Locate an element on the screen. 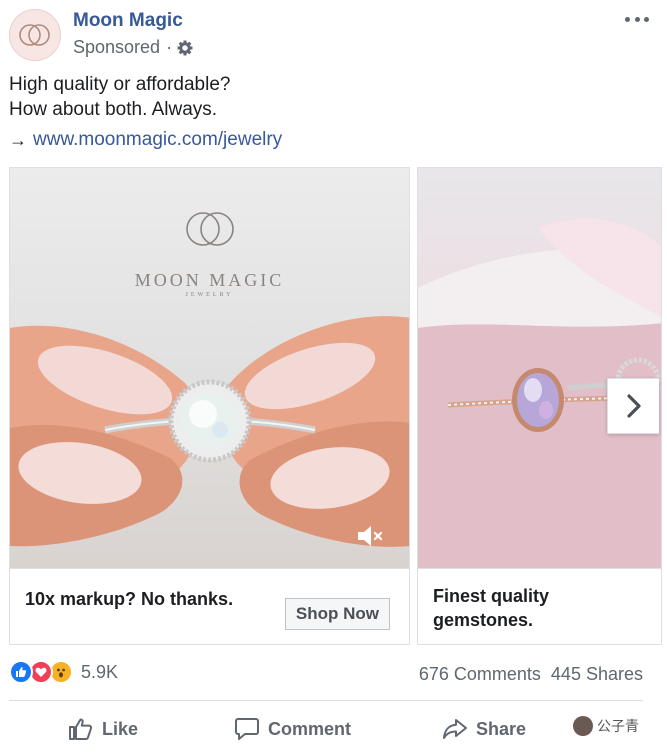 This screenshot has height=753, width=667. like-button: Like is located at coordinates (103, 729).